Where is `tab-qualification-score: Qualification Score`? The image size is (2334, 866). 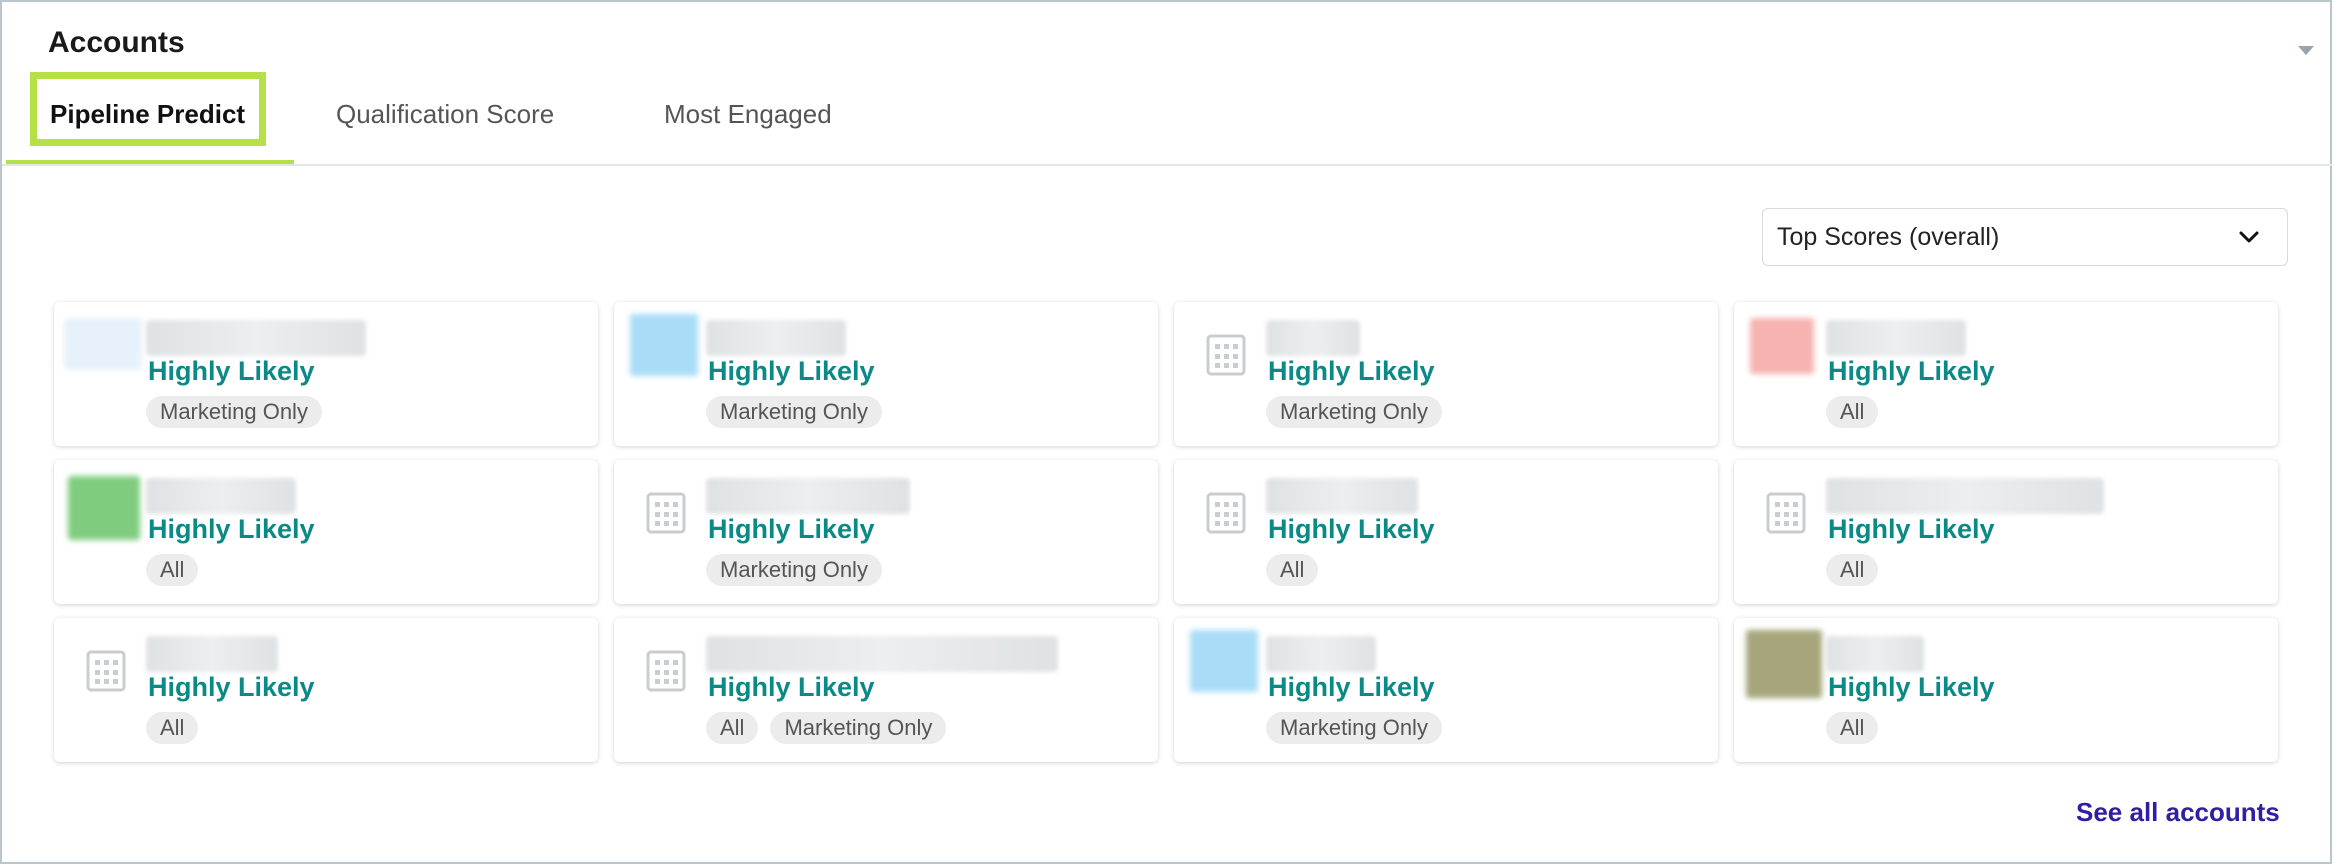
tab-qualification-score: Qualification Score is located at coordinates (445, 114).